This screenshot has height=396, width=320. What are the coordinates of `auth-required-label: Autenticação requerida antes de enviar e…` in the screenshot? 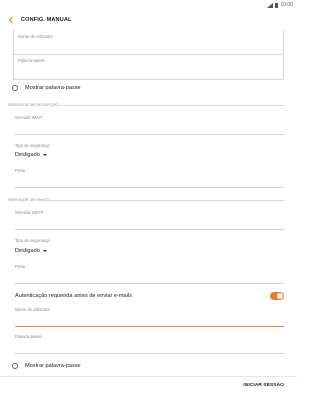 It's located at (73, 296).